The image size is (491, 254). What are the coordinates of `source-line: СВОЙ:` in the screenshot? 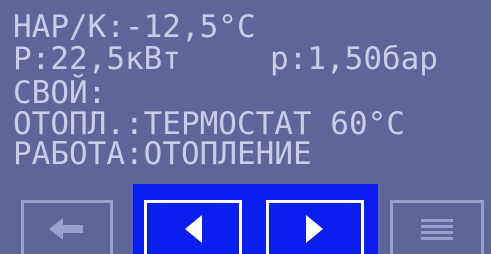 It's located at (60, 93).